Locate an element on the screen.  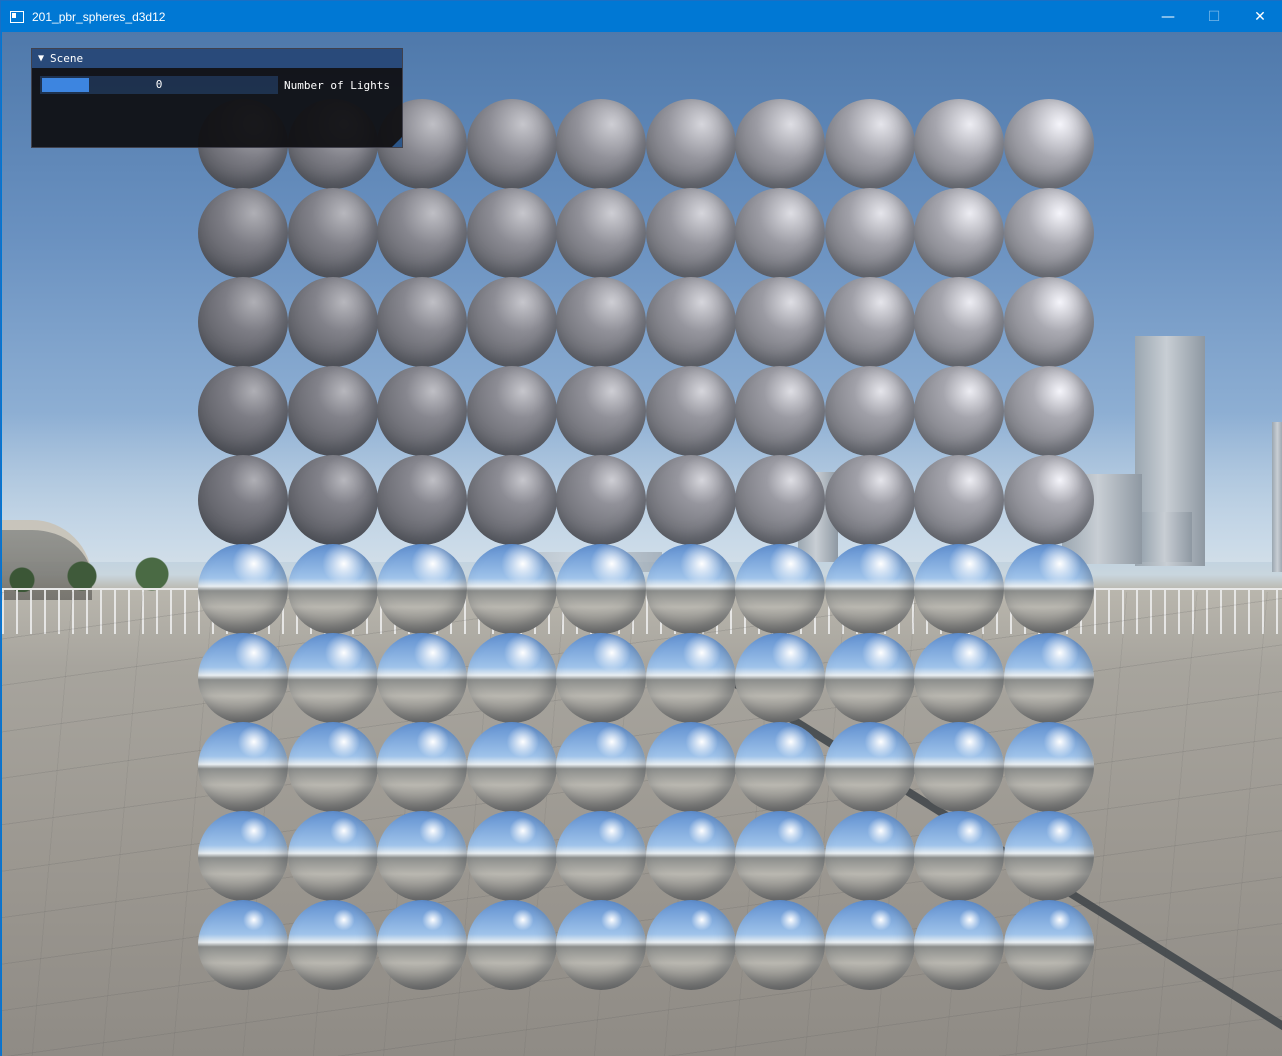
lights-slider-row: 0 Number of Lights is located at coordinates (215, 85).